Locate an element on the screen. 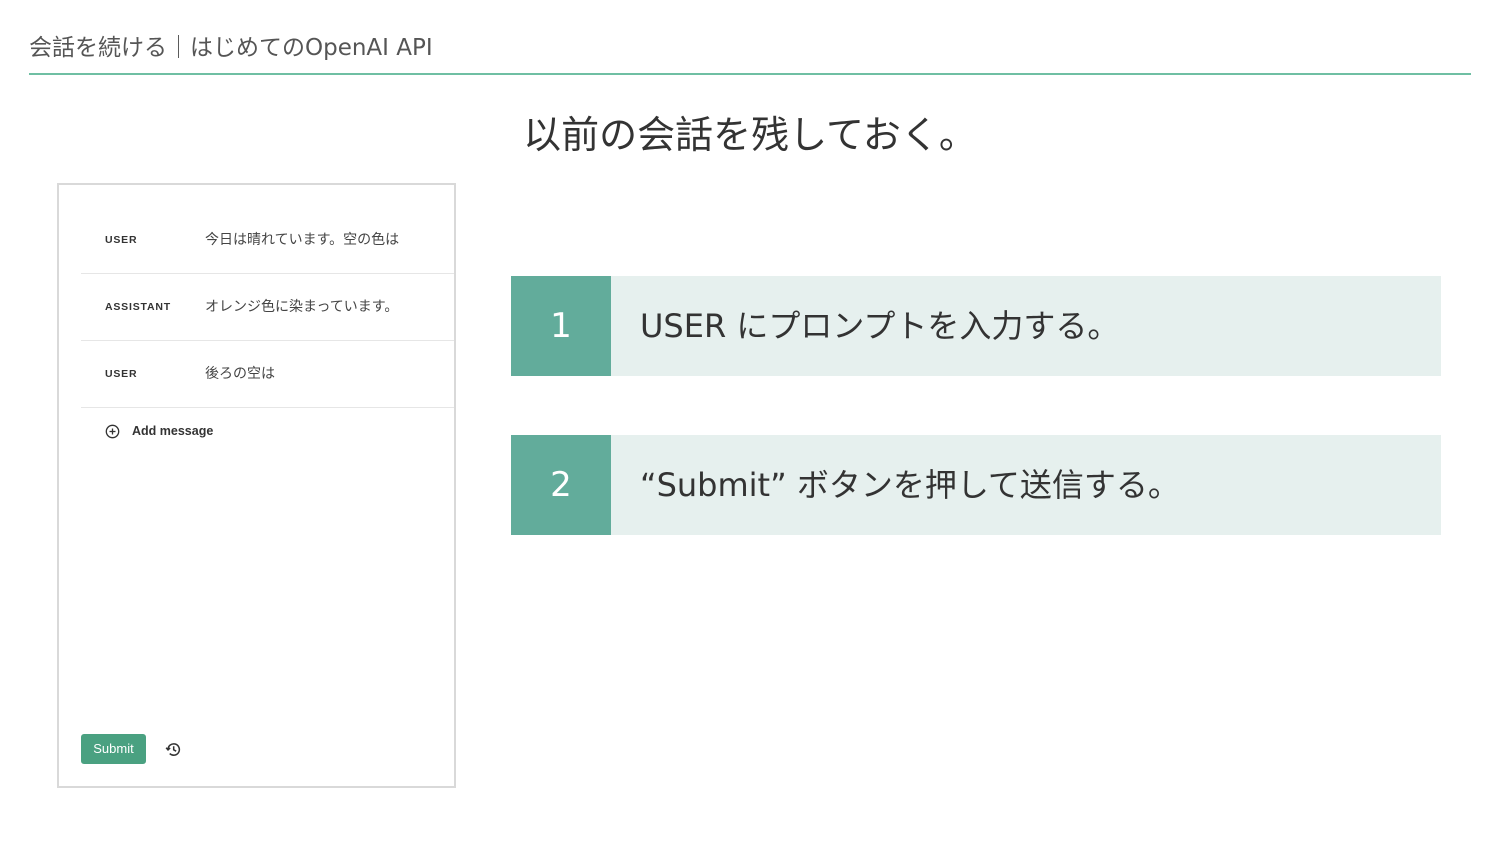  step-number: 2 is located at coordinates (561, 485).